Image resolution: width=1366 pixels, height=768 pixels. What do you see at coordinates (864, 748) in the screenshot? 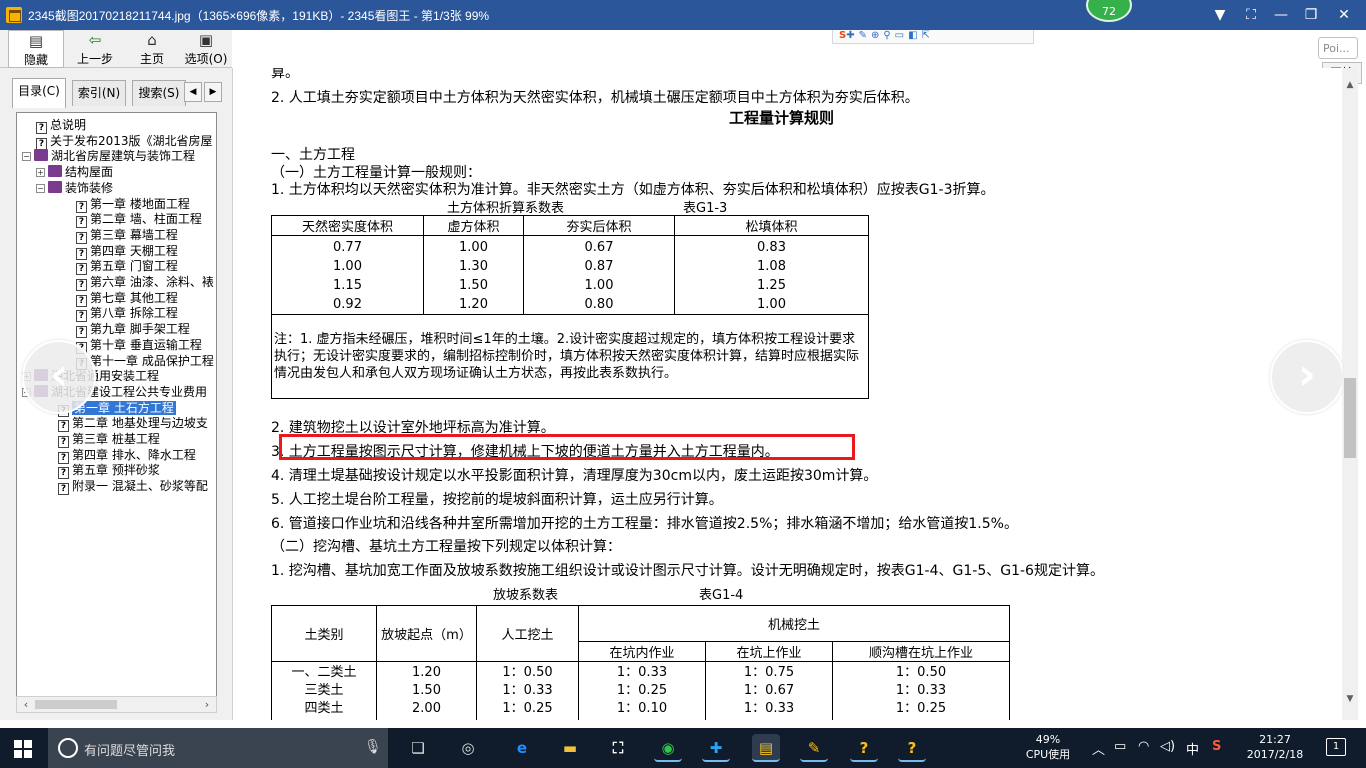
I see `help-file-1-icon: ?` at bounding box center [864, 748].